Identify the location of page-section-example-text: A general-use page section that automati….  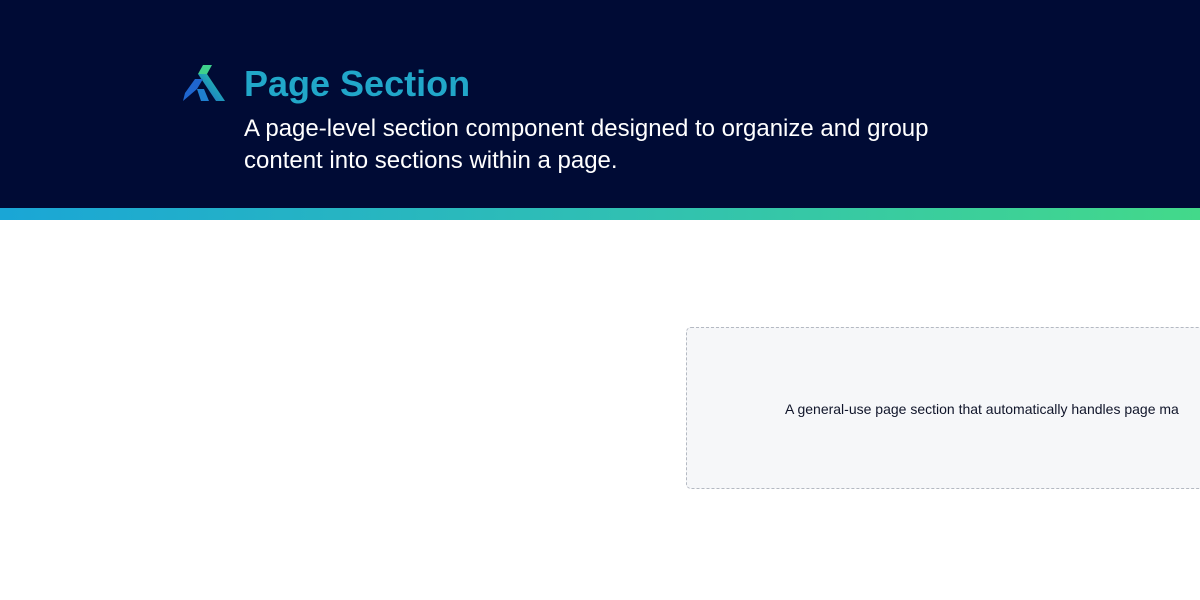
(982, 409).